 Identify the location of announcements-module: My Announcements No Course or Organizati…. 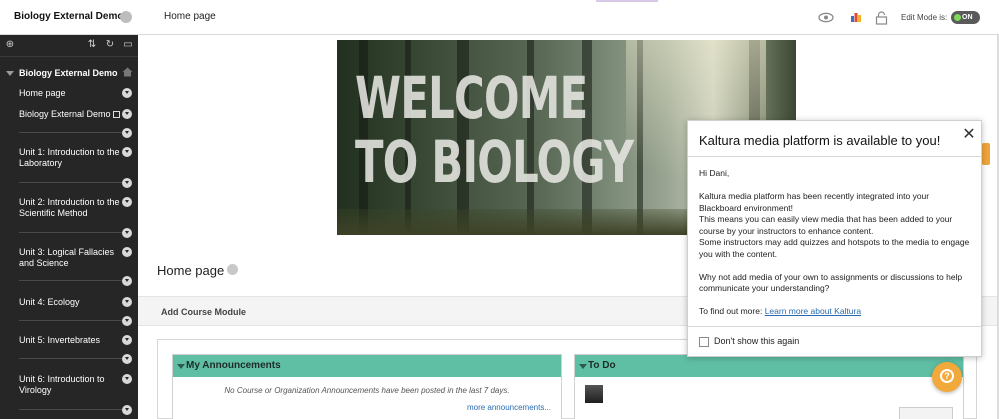
(367, 386).